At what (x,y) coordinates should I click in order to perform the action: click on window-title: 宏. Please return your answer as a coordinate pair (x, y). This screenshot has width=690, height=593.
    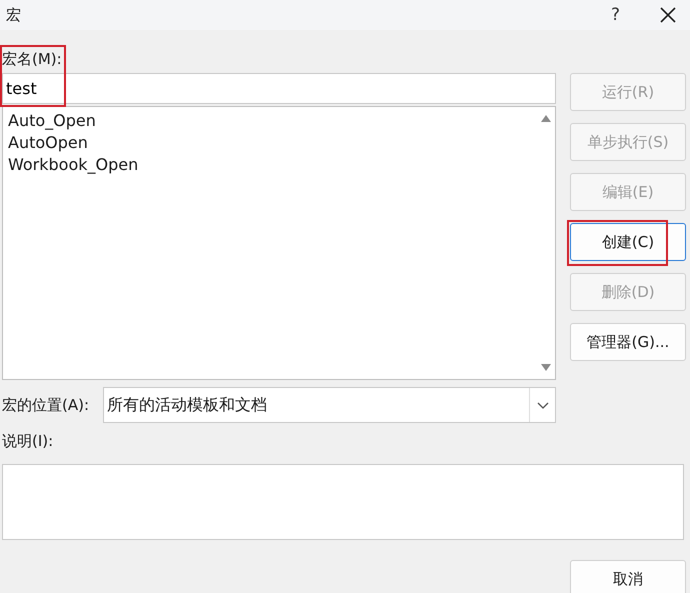
    Looking at the image, I should click on (14, 15).